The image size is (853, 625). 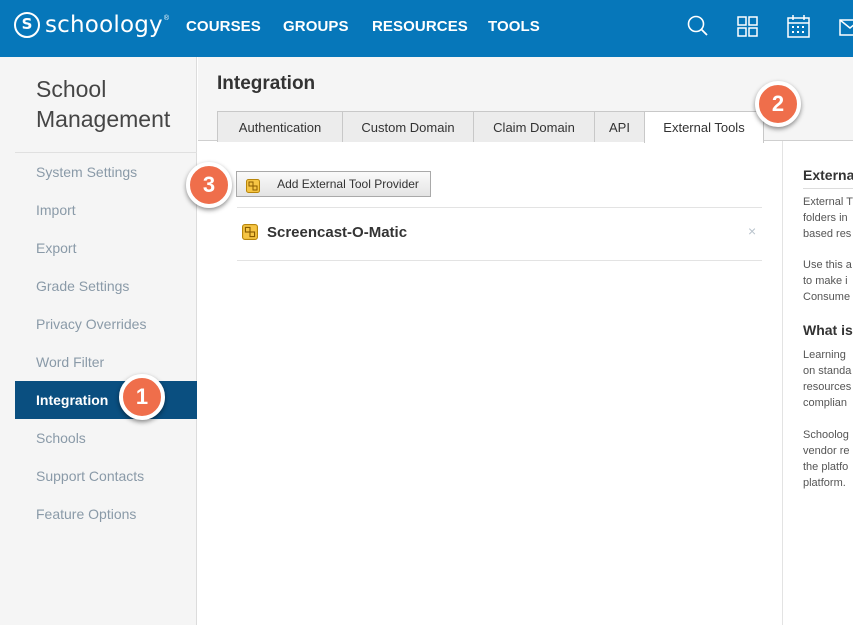 What do you see at coordinates (106, 514) in the screenshot?
I see `sidebar-item-feature-options: Feature Options` at bounding box center [106, 514].